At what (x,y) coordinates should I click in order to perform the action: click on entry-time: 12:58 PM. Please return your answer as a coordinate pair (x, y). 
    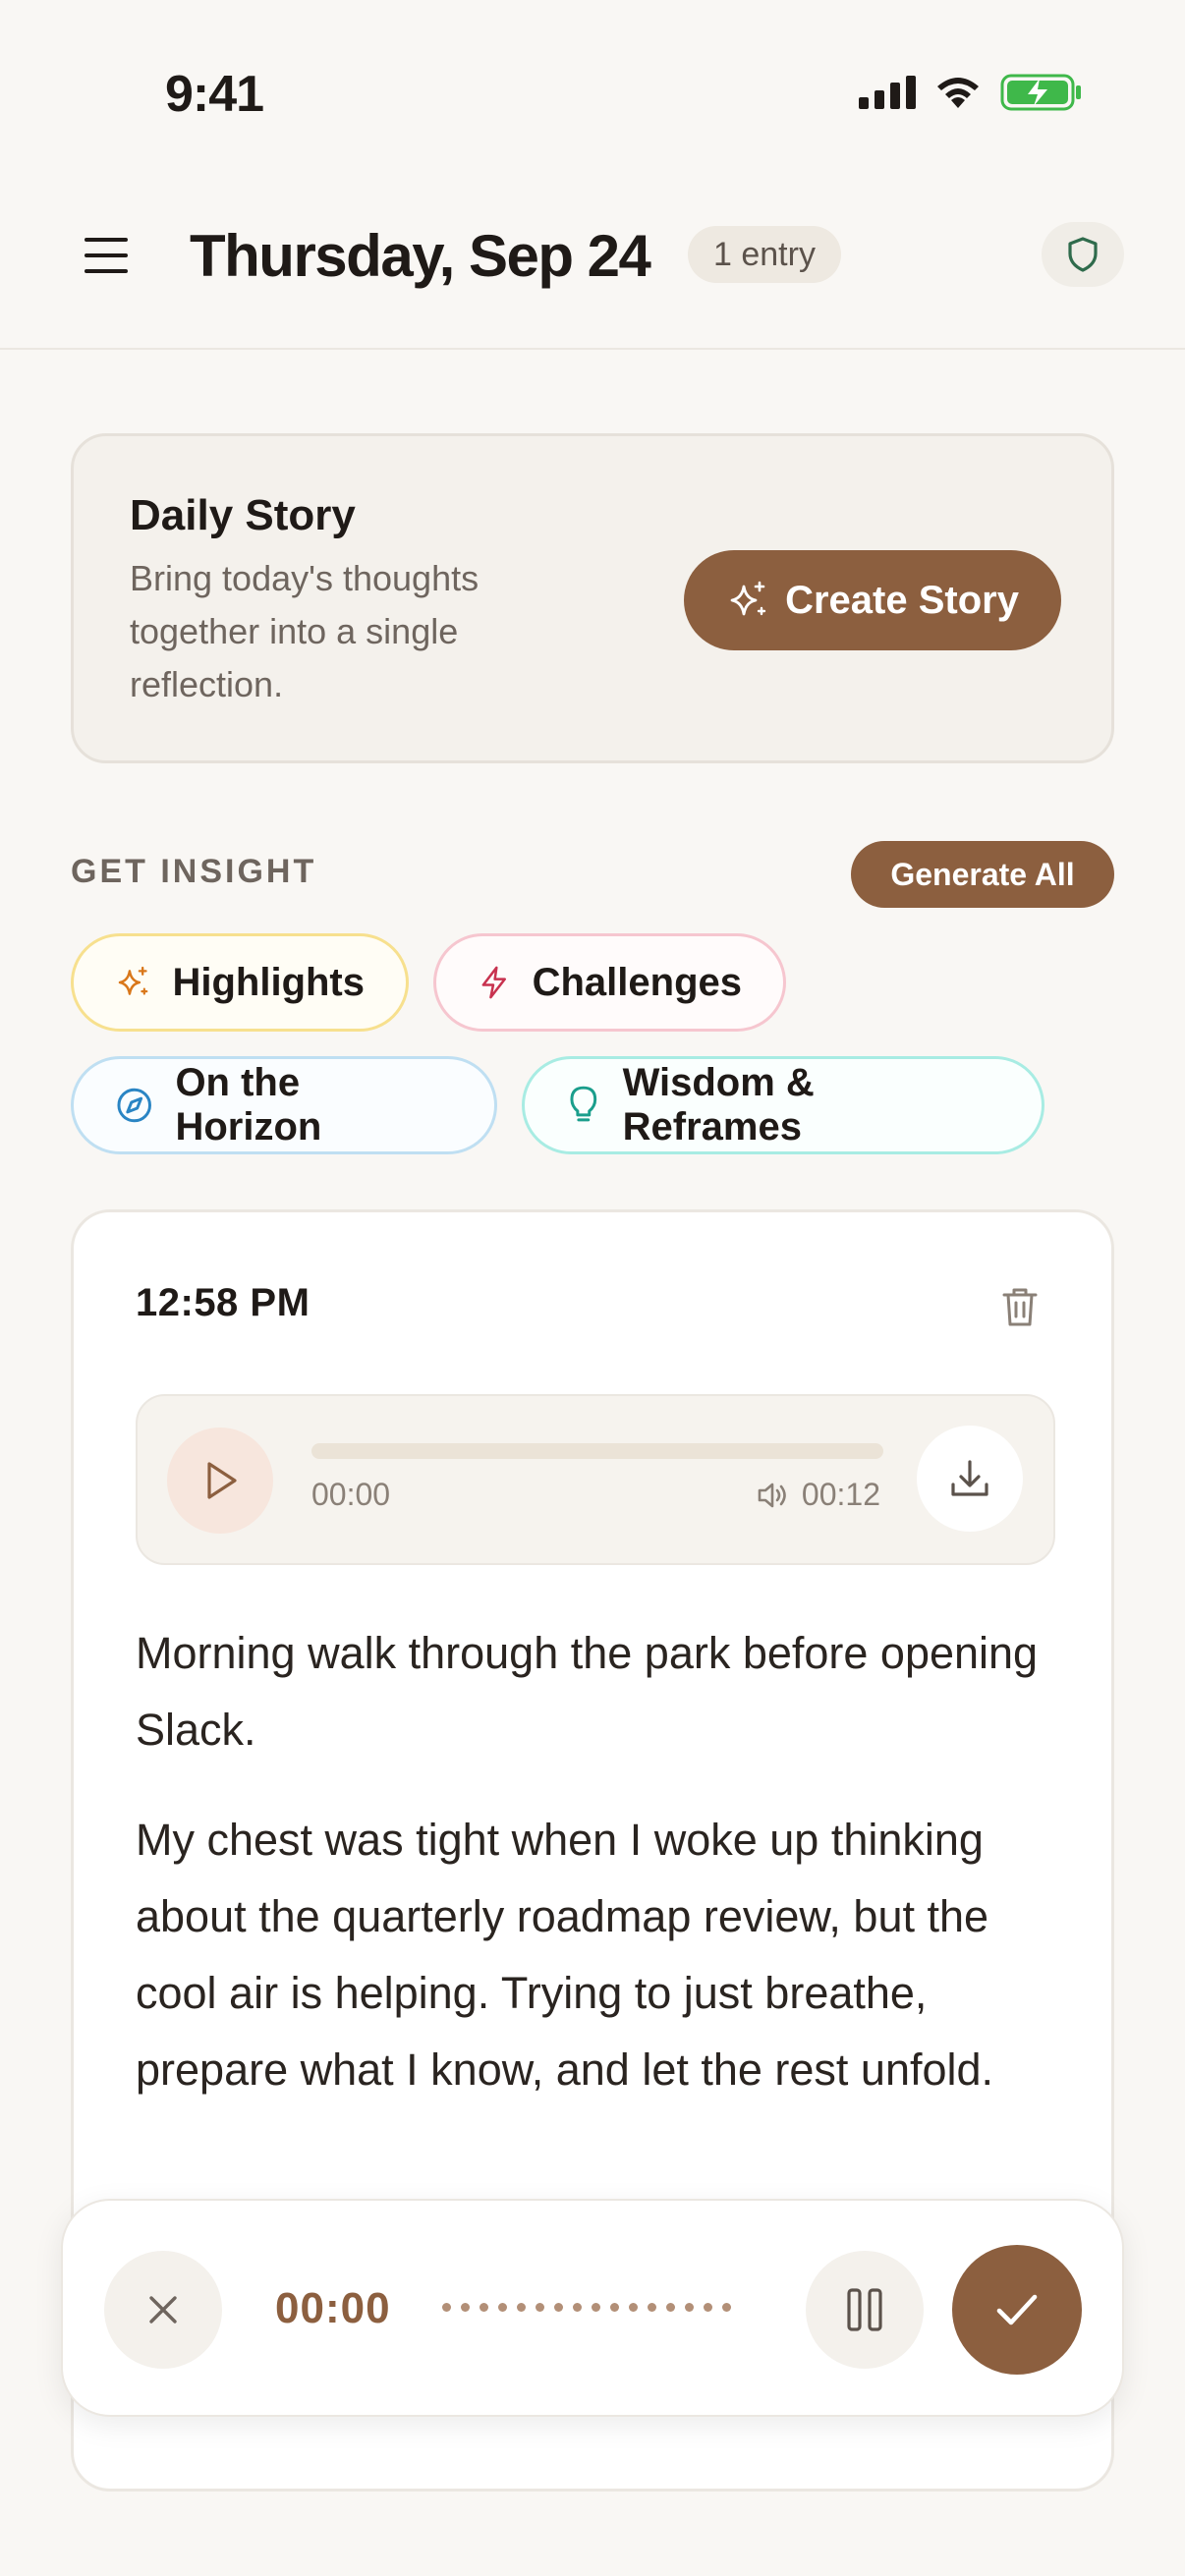
    Looking at the image, I should click on (223, 1302).